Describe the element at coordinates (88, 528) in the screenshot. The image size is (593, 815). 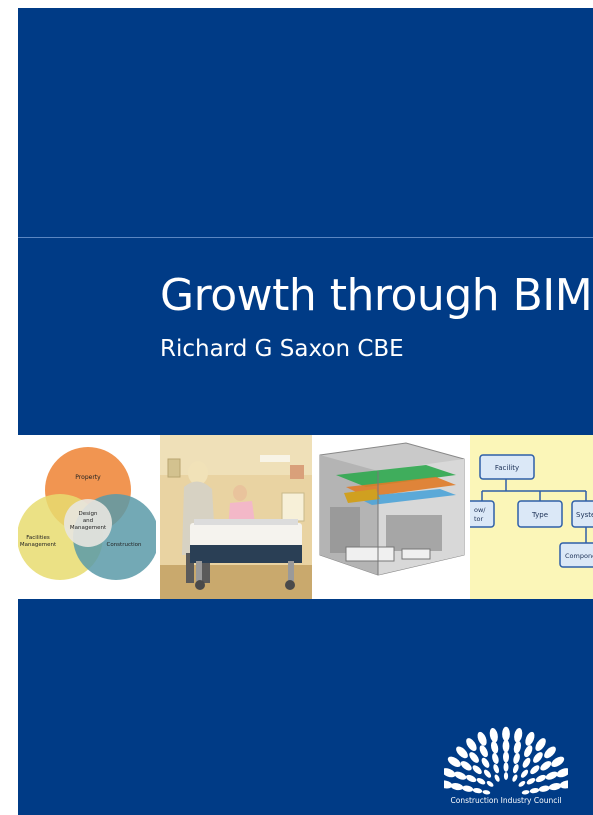
I see `venn-label-center-3: Management` at that location.